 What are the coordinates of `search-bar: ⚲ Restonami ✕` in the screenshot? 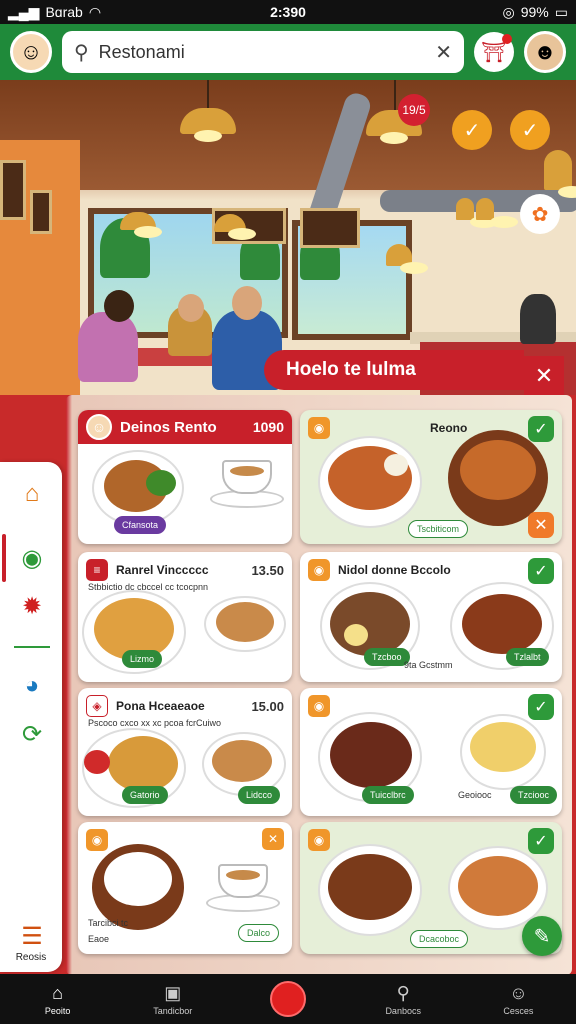 It's located at (263, 52).